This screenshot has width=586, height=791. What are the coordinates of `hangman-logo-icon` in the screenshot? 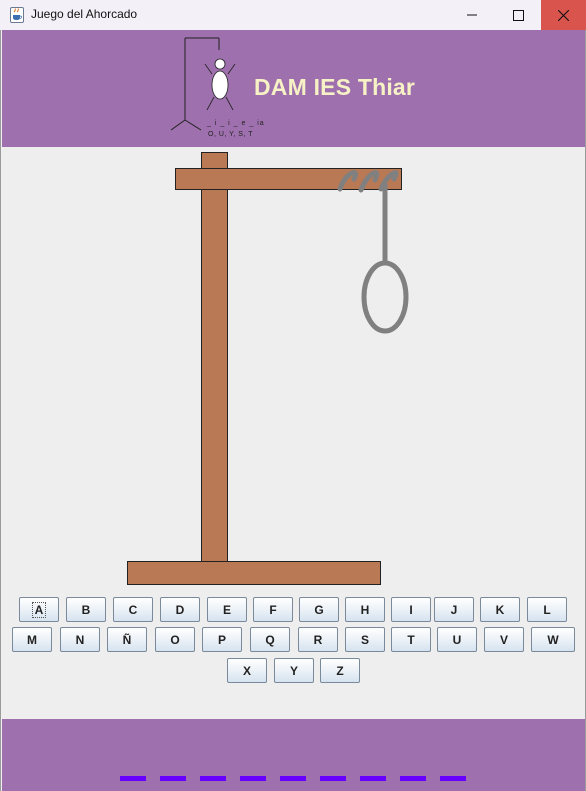 It's located at (203, 84).